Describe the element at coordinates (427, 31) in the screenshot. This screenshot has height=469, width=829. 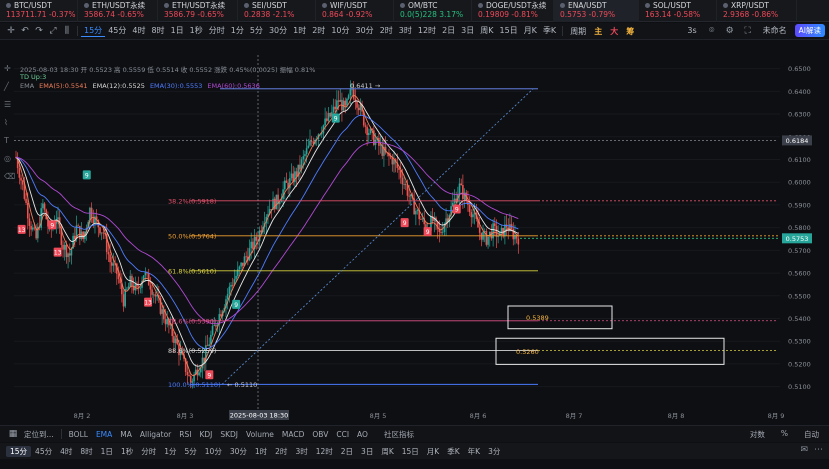
I see `interval-option: 12时` at that location.